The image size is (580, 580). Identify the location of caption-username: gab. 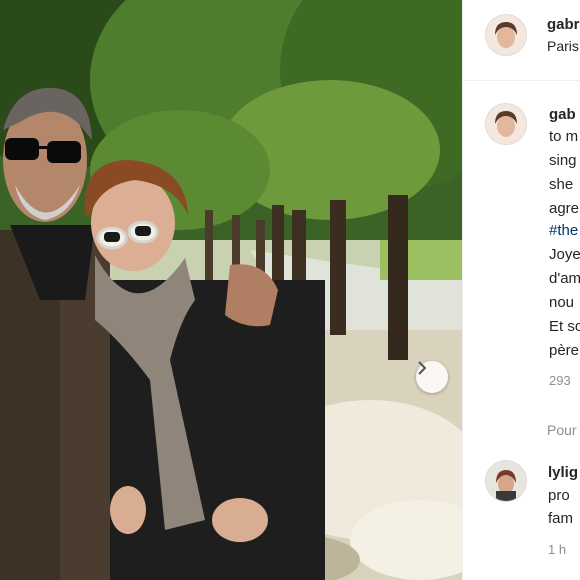
(562, 114).